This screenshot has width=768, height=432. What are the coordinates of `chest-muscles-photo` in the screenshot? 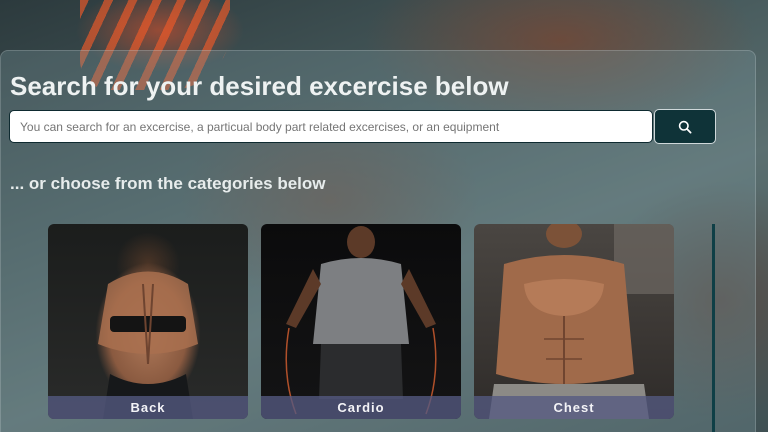 It's located at (574, 321).